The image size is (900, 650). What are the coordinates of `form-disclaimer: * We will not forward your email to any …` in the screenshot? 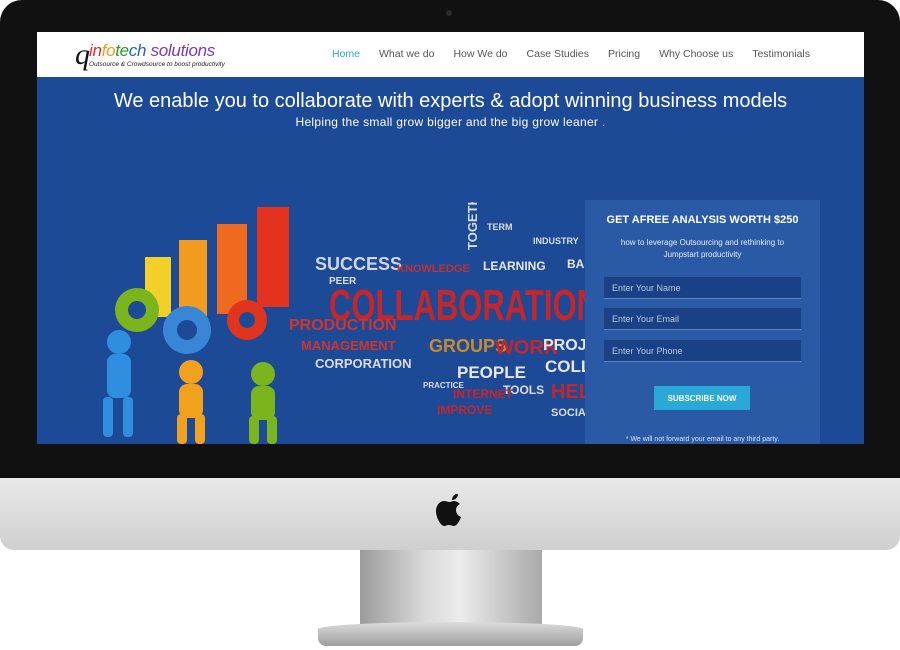 It's located at (702, 439).